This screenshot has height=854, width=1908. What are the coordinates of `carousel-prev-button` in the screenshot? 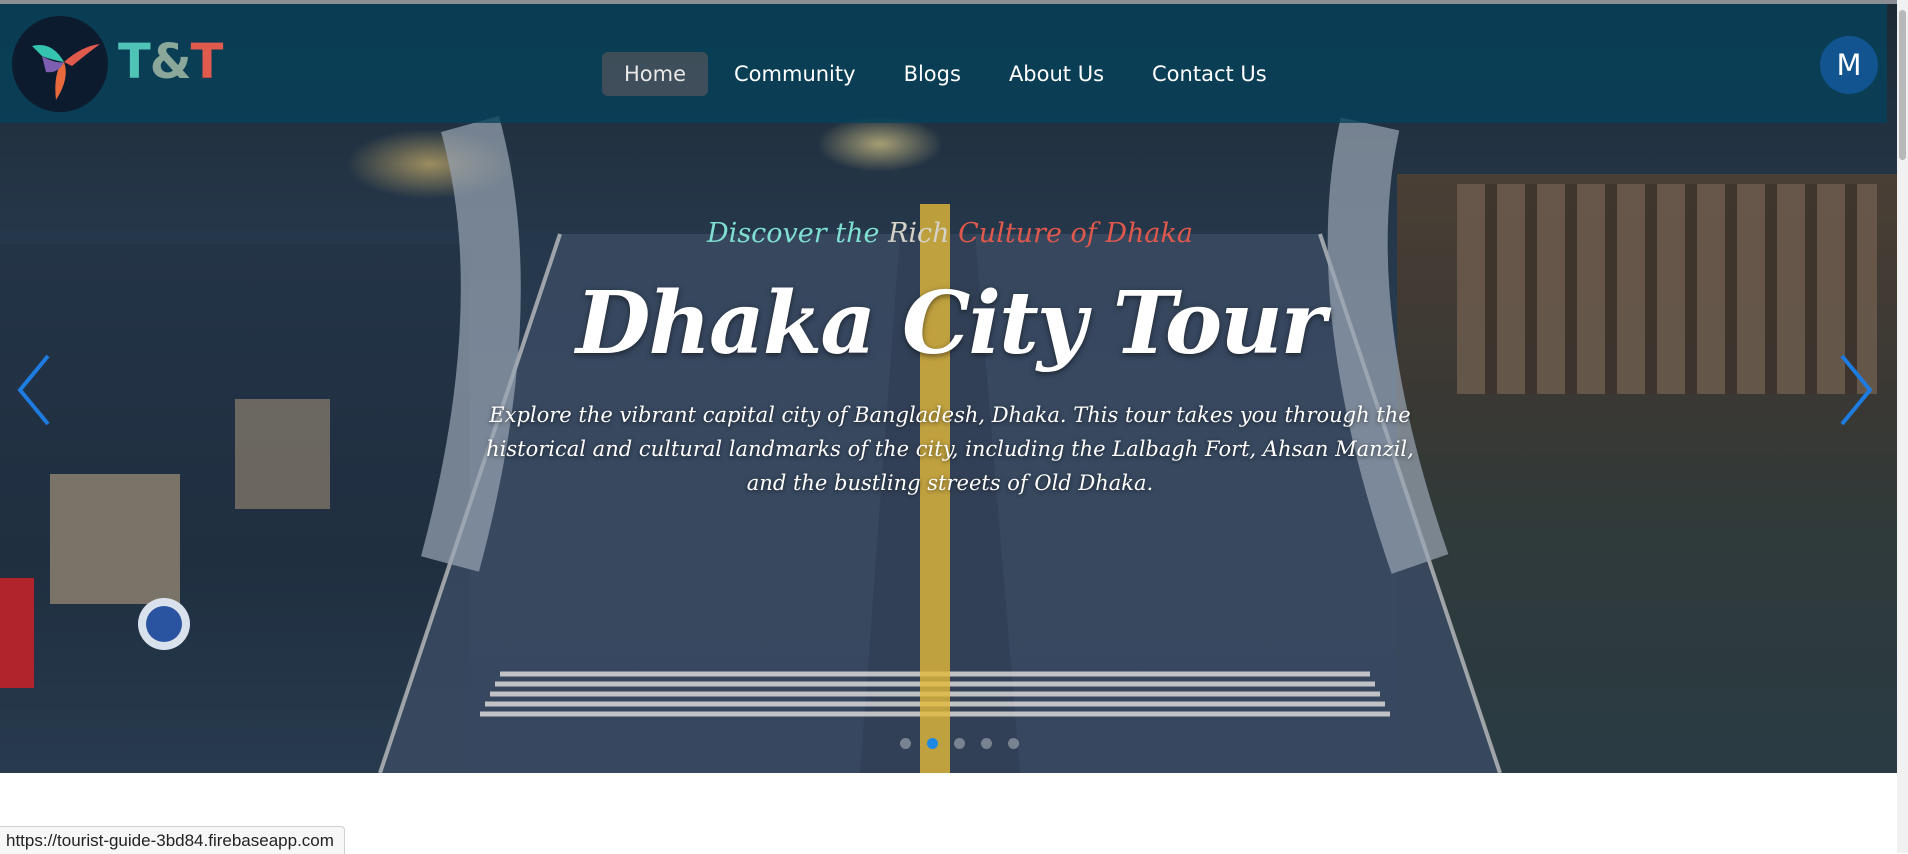 It's located at (34, 390).